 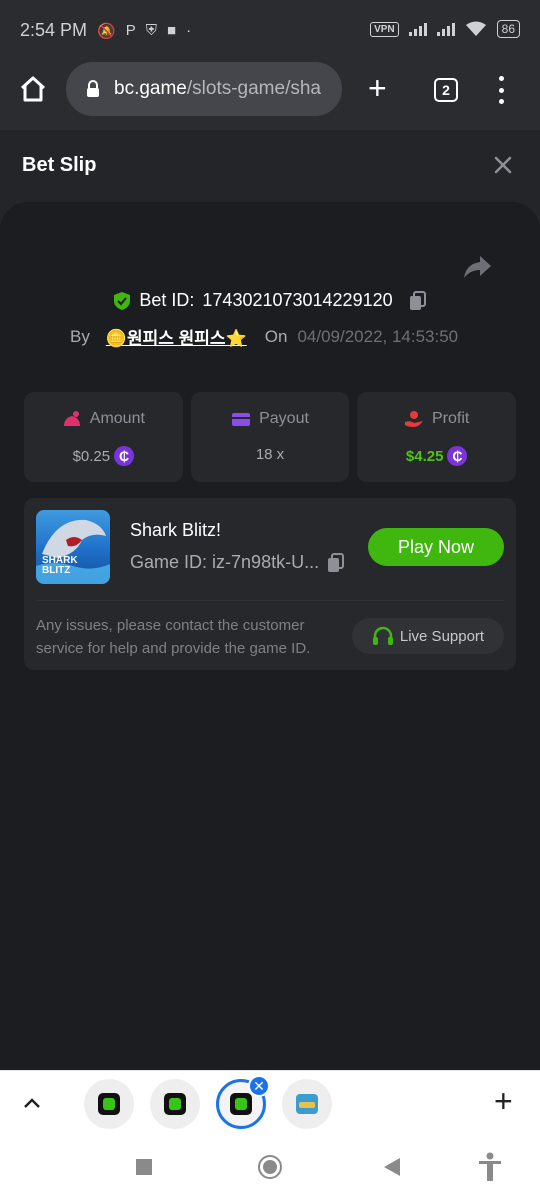 I want to click on page-title: Bet Slip, so click(x=59, y=165).